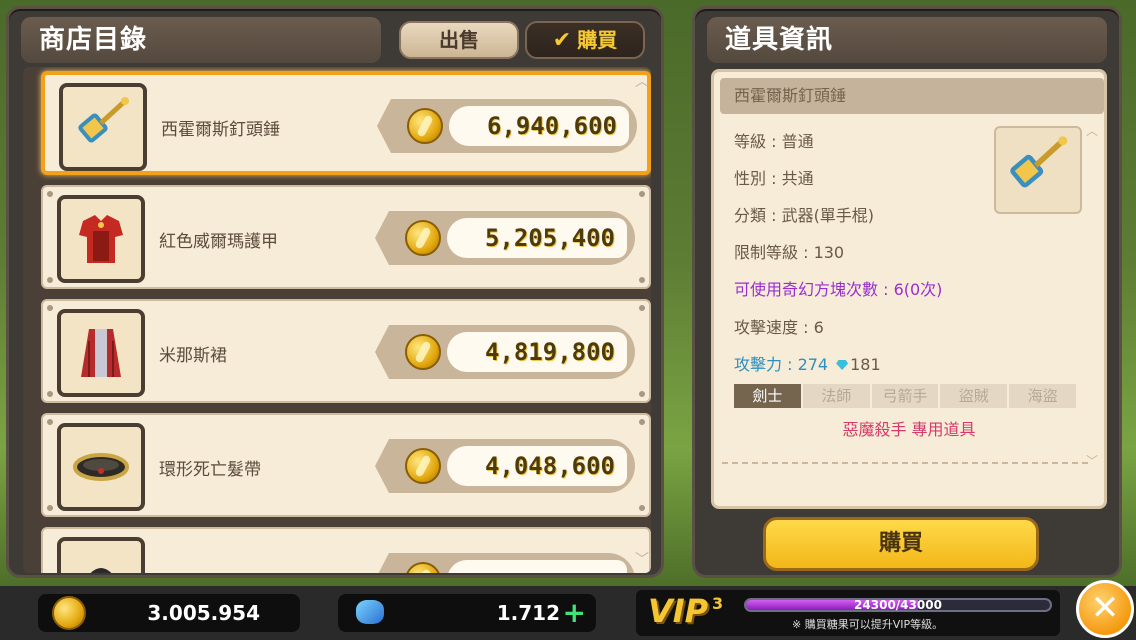  What do you see at coordinates (842, 365) in the screenshot?
I see `gem-icon` at bounding box center [842, 365].